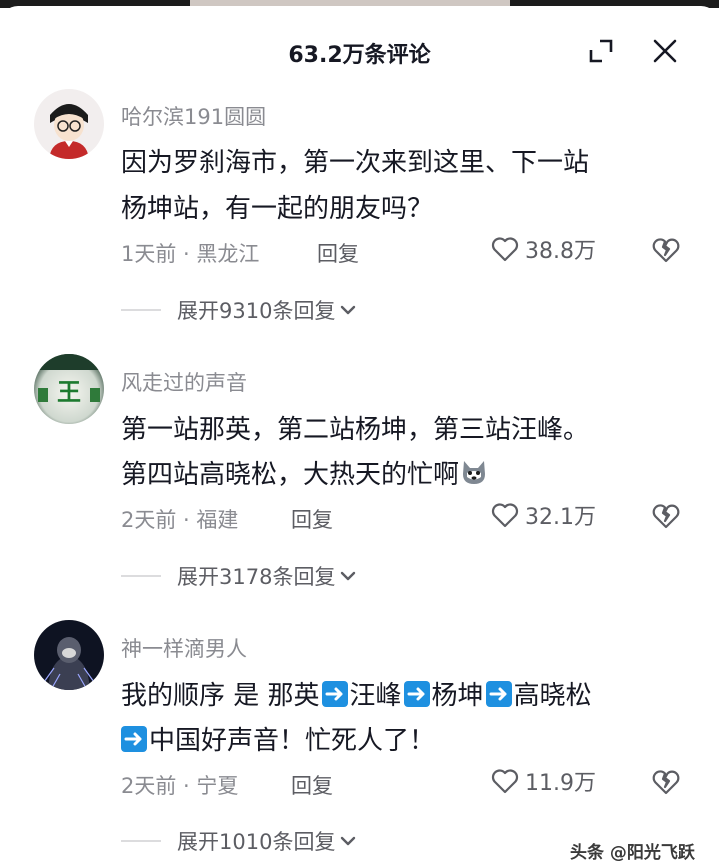 This screenshot has height=867, width=719. I want to click on comment-text: 高晓松, so click(552, 696).